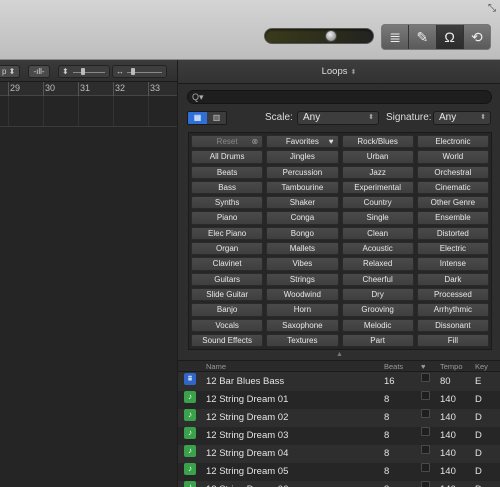 This screenshot has width=500, height=487. I want to click on keyword-button-ensemble: Ensemble, so click(452, 218).